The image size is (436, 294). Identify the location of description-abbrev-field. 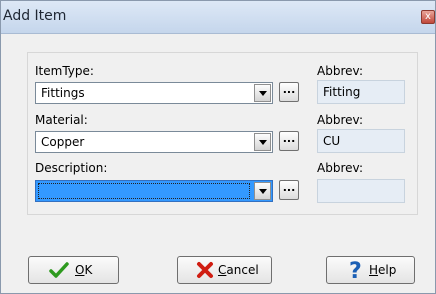
(361, 191).